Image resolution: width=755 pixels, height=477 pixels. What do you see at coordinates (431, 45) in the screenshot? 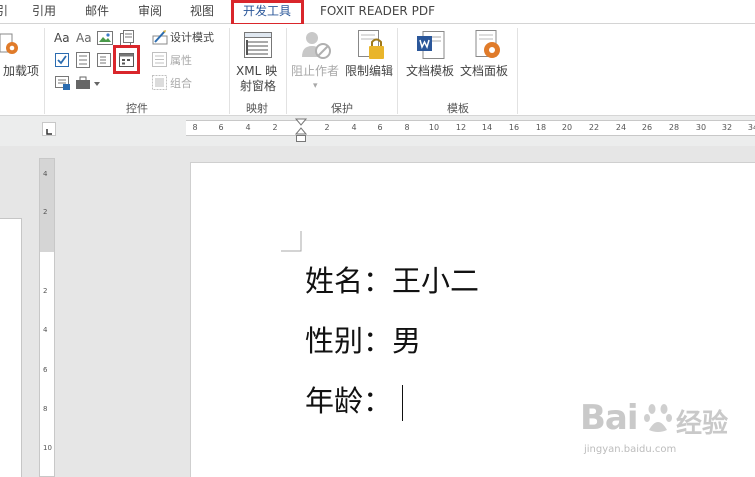
I see `document-template-icon` at bounding box center [431, 45].